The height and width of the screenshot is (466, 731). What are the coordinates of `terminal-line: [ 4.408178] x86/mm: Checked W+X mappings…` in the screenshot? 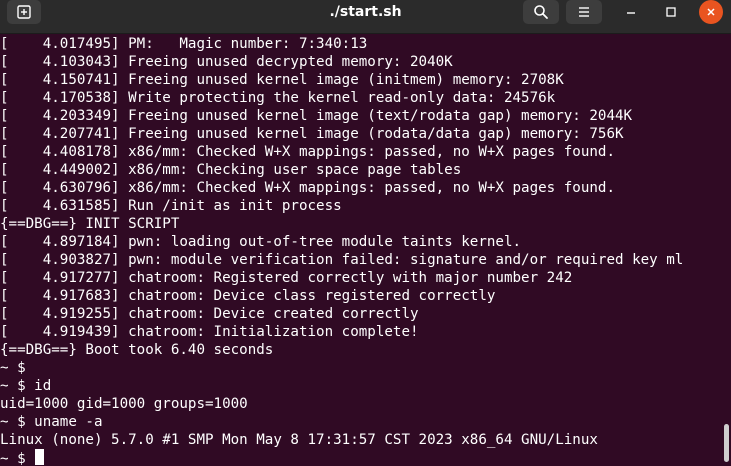 It's located at (307, 152).